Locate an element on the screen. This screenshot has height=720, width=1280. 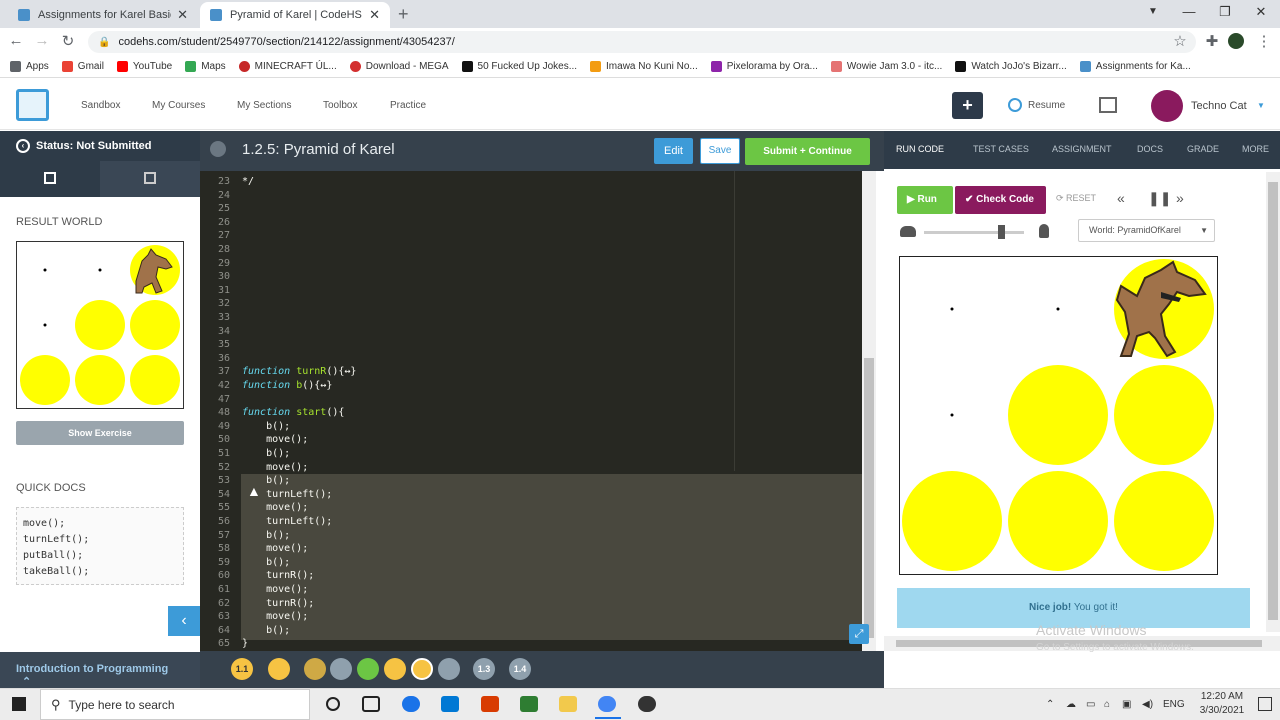
bookmark-star-icon: ☆ is located at coordinates (1180, 41).